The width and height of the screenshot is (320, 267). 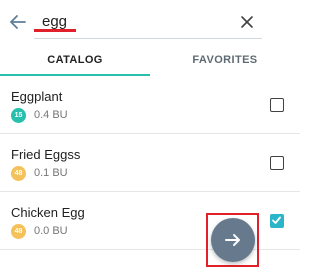 I want to click on arrow-left-icon, so click(x=18, y=22).